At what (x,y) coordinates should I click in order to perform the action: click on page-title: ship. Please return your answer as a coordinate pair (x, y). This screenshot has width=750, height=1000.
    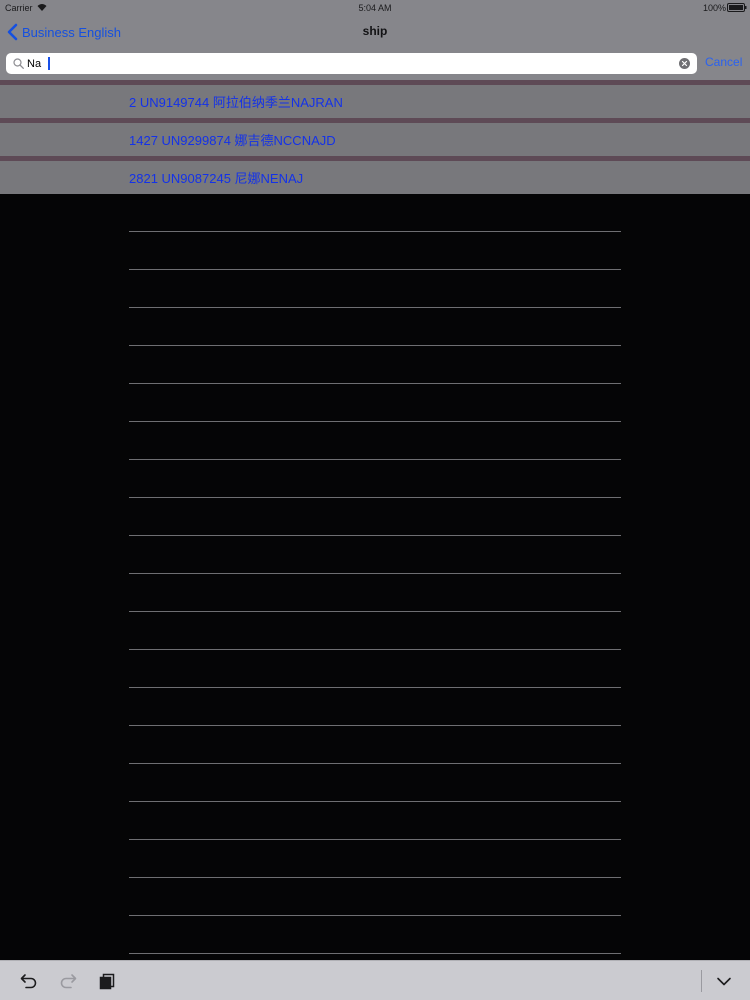
    Looking at the image, I should click on (375, 31).